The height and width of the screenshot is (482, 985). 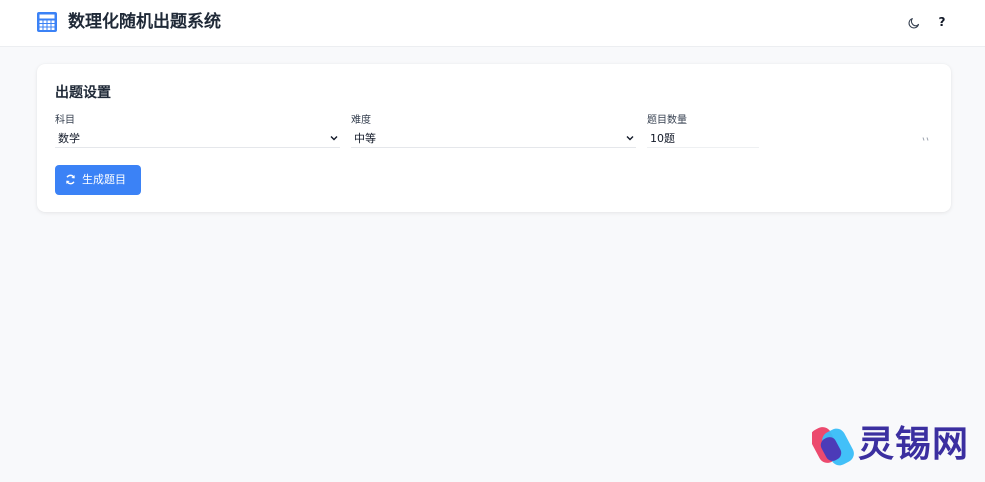 What do you see at coordinates (365, 138) in the screenshot?
I see `difficulty-value: 中等` at bounding box center [365, 138].